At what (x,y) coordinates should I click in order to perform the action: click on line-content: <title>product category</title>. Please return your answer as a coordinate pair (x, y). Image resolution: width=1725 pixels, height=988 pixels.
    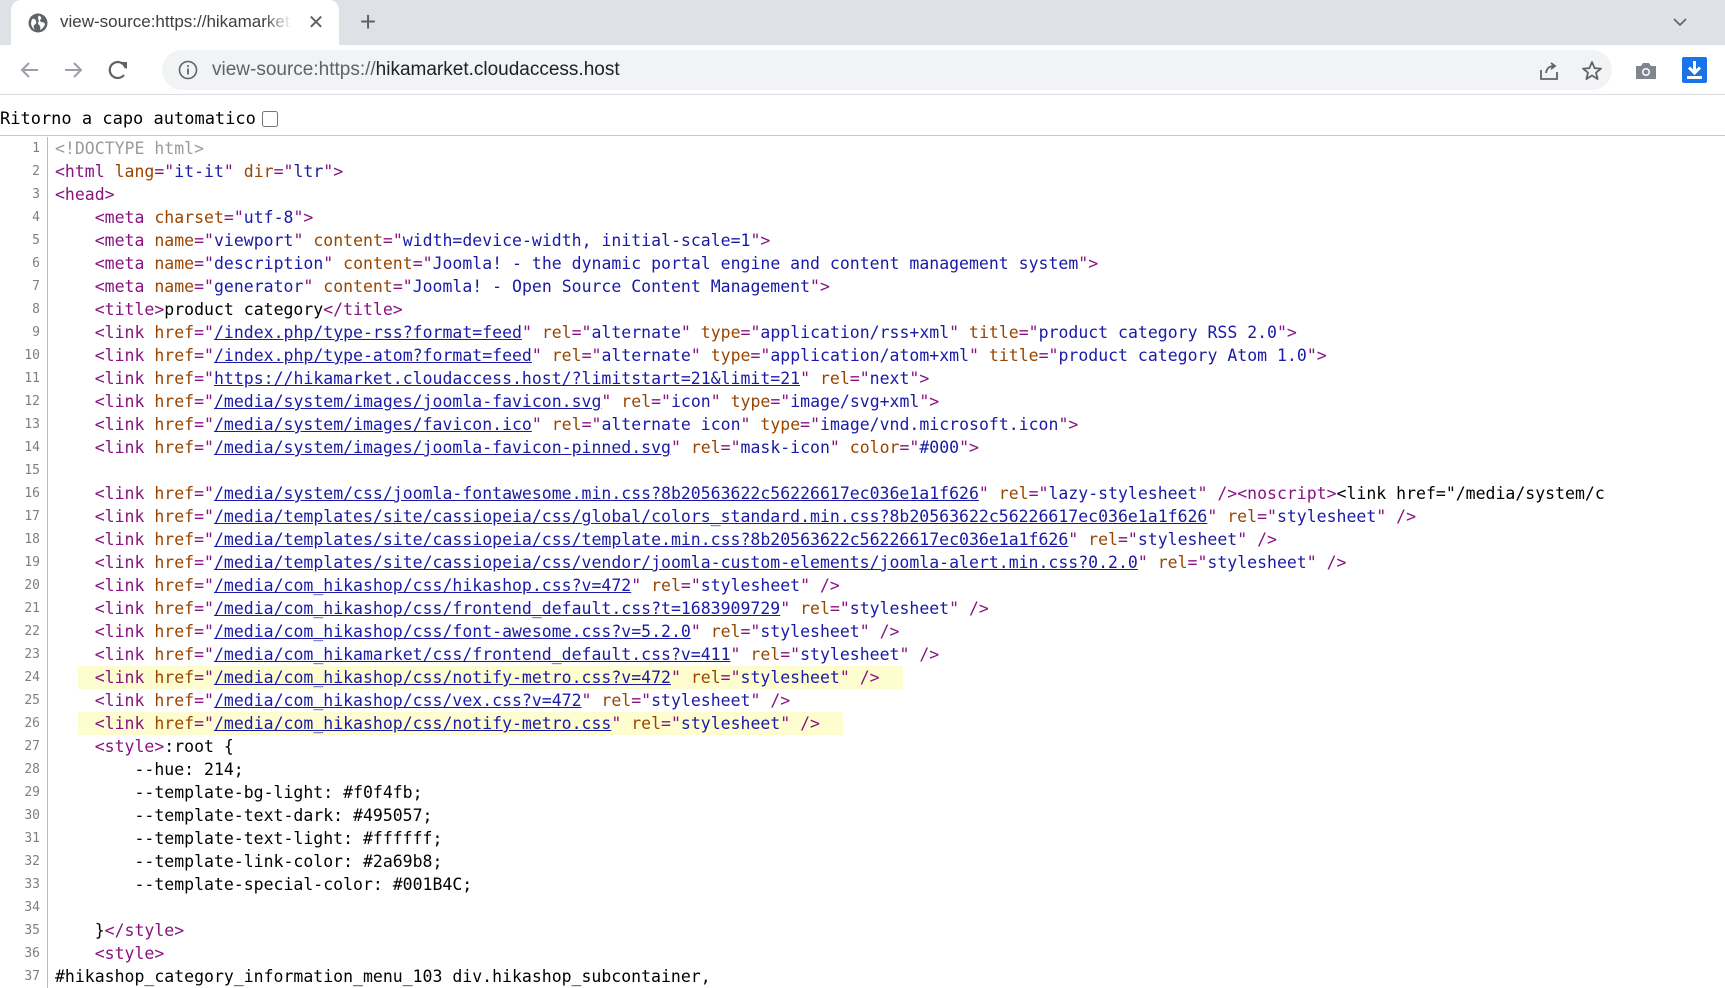
    Looking at the image, I should click on (229, 309).